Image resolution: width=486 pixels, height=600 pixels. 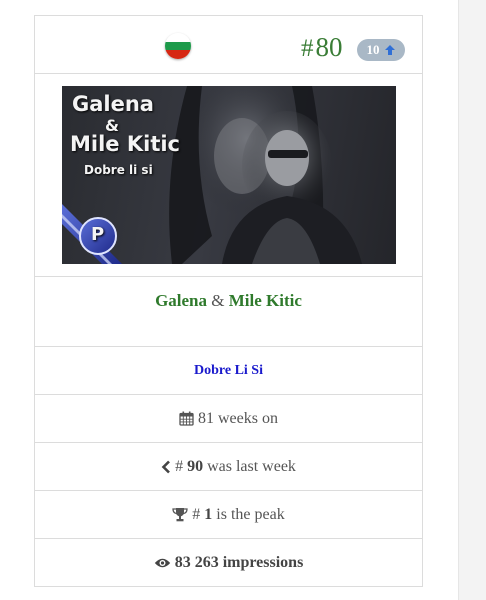 What do you see at coordinates (381, 50) in the screenshot?
I see `rank-change-badge: 10` at bounding box center [381, 50].